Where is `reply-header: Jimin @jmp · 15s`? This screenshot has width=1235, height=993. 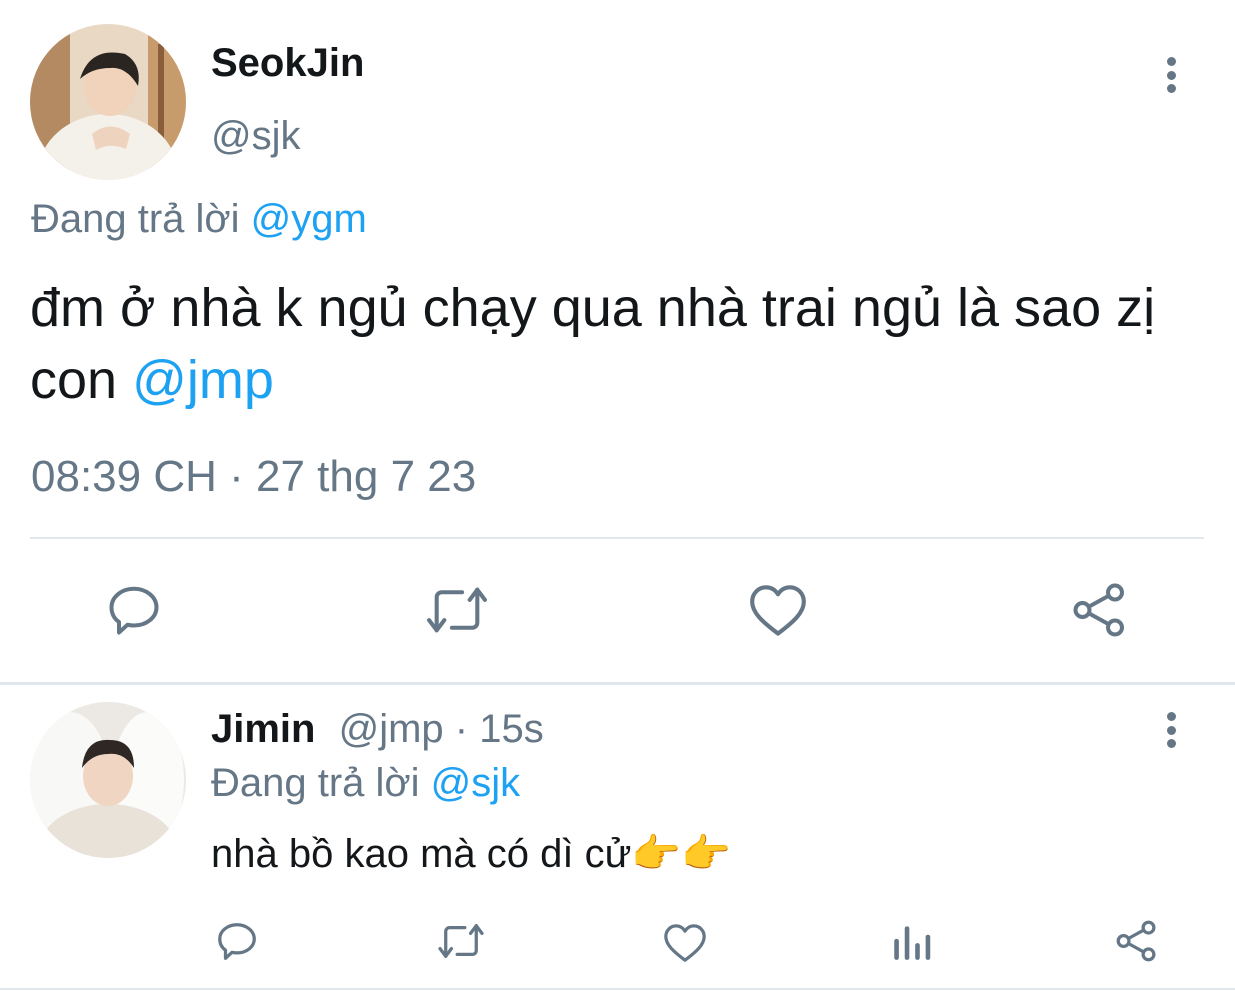 reply-header: Jimin @jmp · 15s is located at coordinates (377, 729).